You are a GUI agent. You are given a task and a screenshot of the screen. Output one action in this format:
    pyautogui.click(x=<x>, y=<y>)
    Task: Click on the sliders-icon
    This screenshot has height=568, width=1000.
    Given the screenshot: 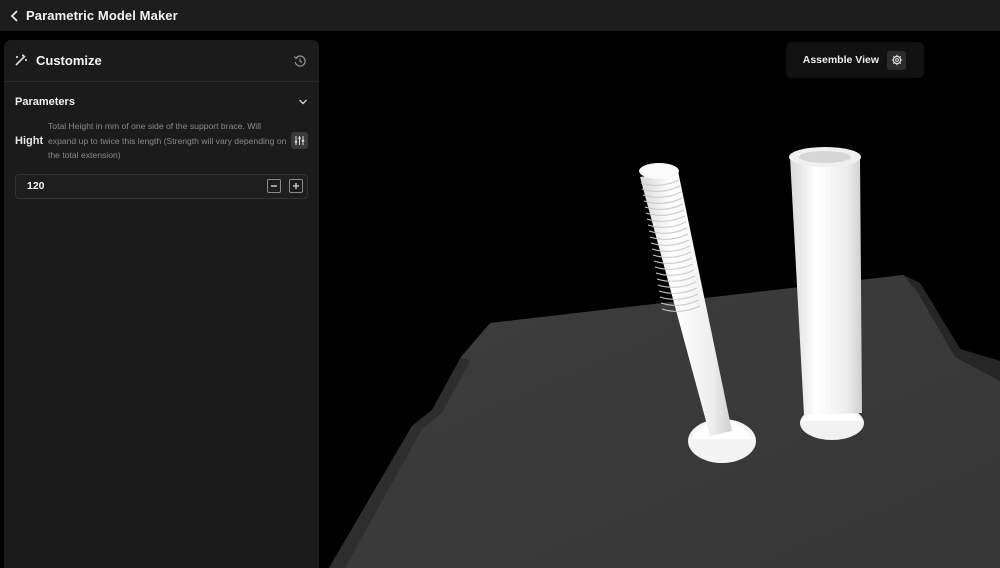 What is the action you would take?
    pyautogui.click(x=299, y=141)
    